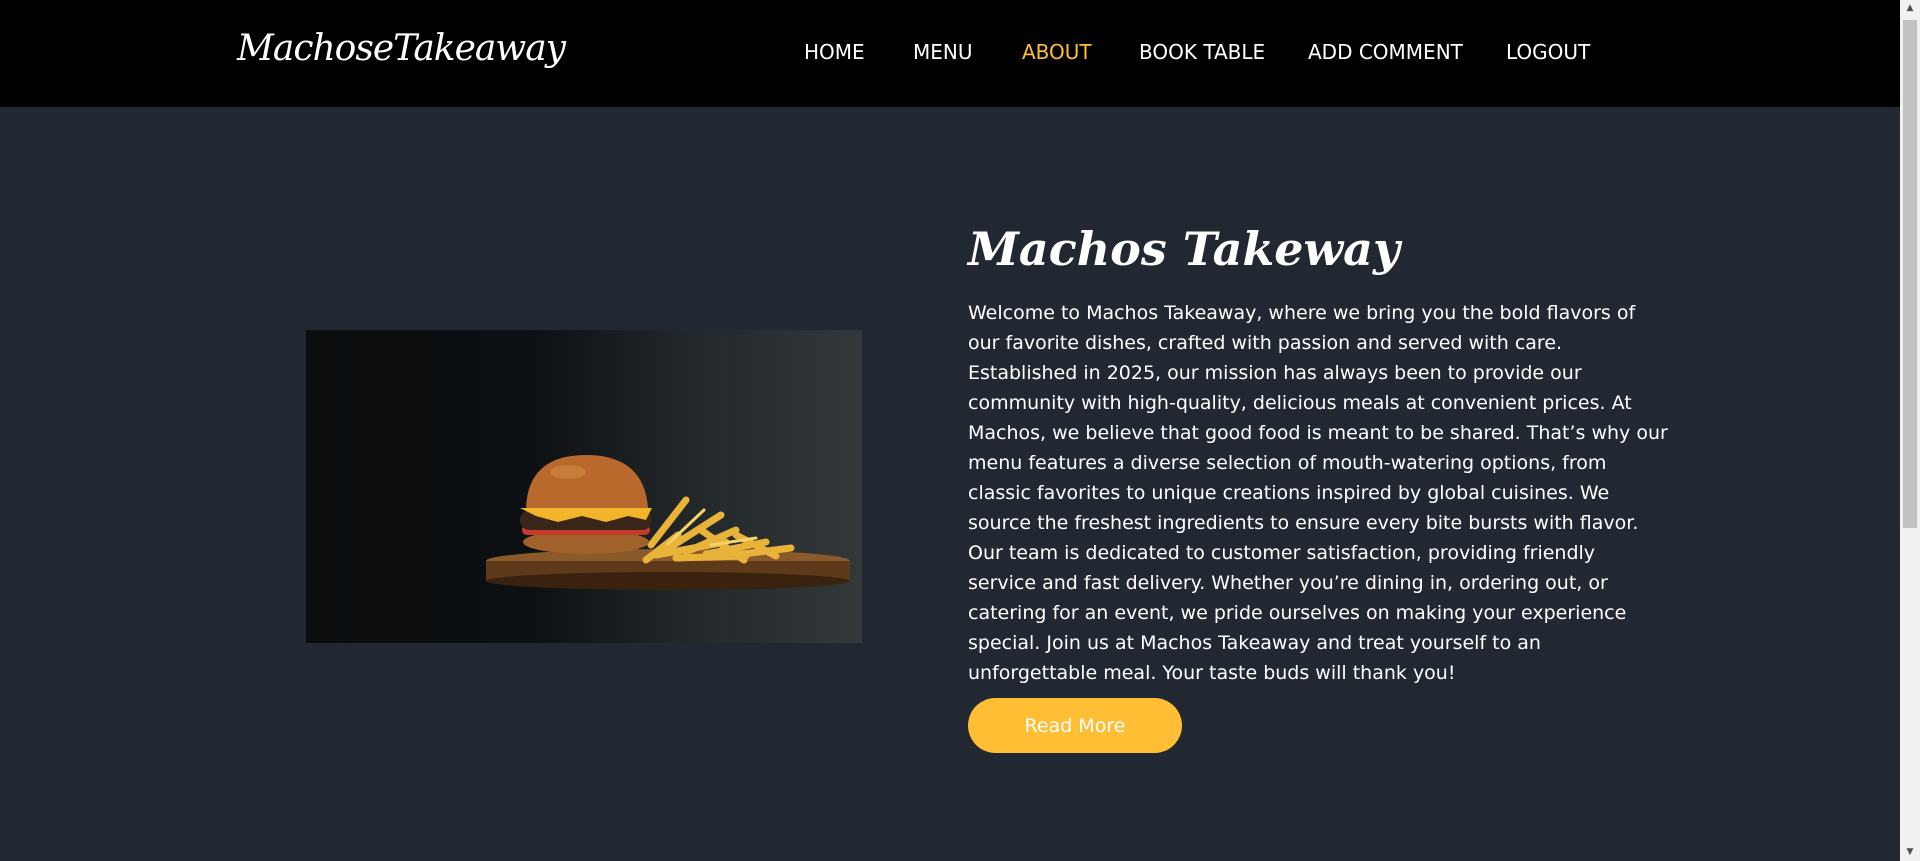 This screenshot has height=861, width=1920. What do you see at coordinates (943, 52) in the screenshot?
I see `nav-menu: MENU` at bounding box center [943, 52].